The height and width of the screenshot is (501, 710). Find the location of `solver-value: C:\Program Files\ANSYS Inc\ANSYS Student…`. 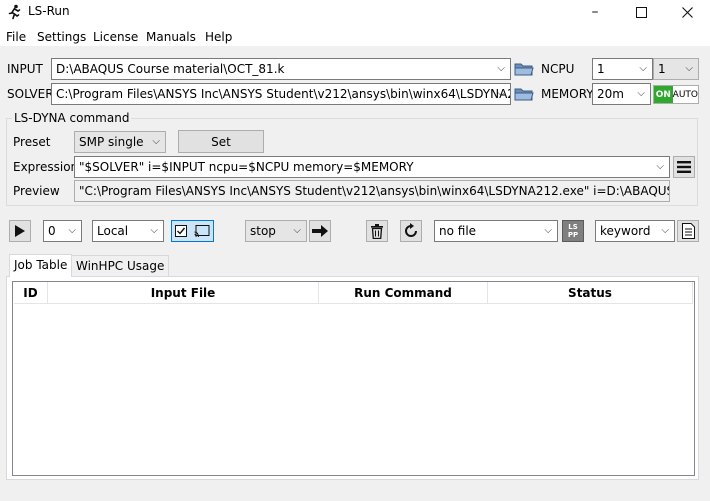

solver-value: C:\Program Files\ANSYS Inc\ANSYS Student… is located at coordinates (283, 94).